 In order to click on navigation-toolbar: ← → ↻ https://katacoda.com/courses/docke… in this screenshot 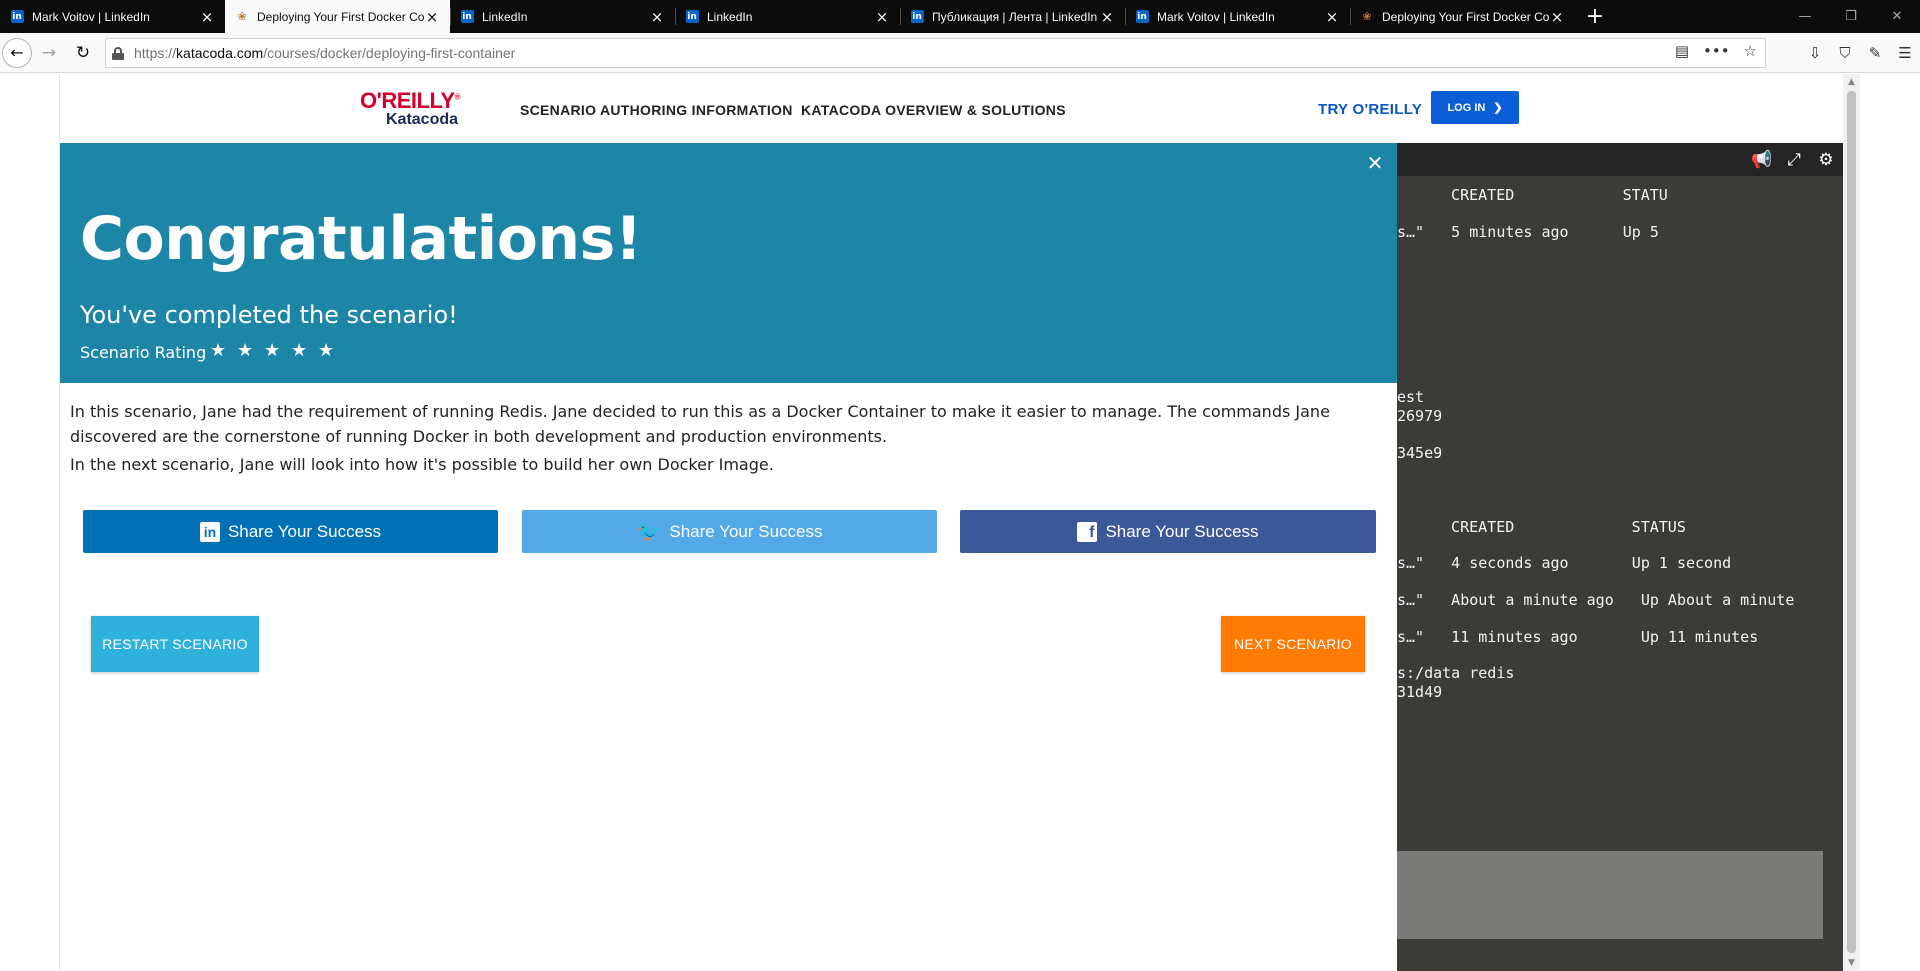, I will do `click(960, 53)`.